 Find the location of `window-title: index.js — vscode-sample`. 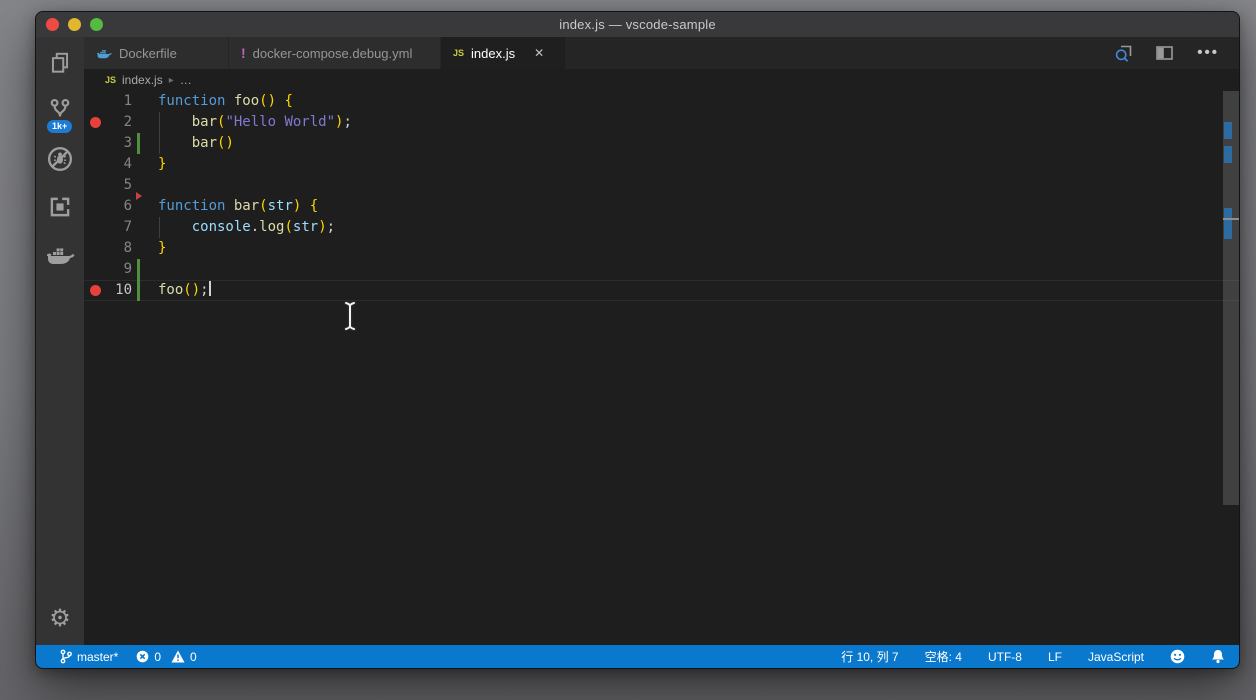

window-title: index.js — vscode-sample is located at coordinates (637, 24).